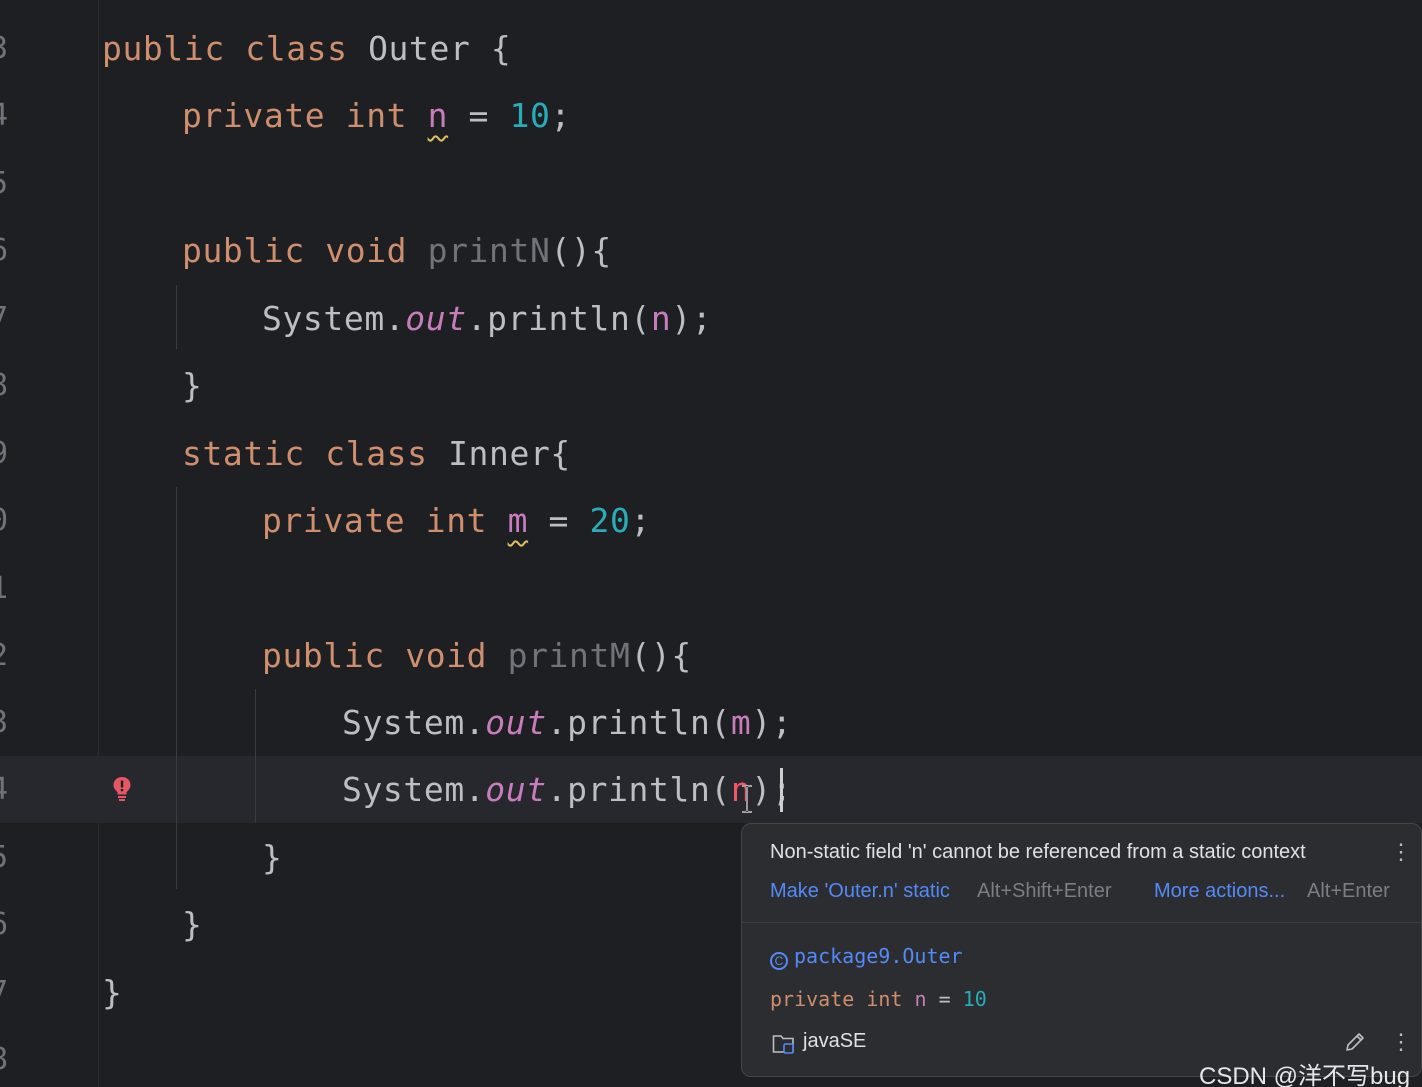 Image resolution: width=1422 pixels, height=1087 pixels. What do you see at coordinates (610, 520) in the screenshot?
I see `number-literal: 20` at bounding box center [610, 520].